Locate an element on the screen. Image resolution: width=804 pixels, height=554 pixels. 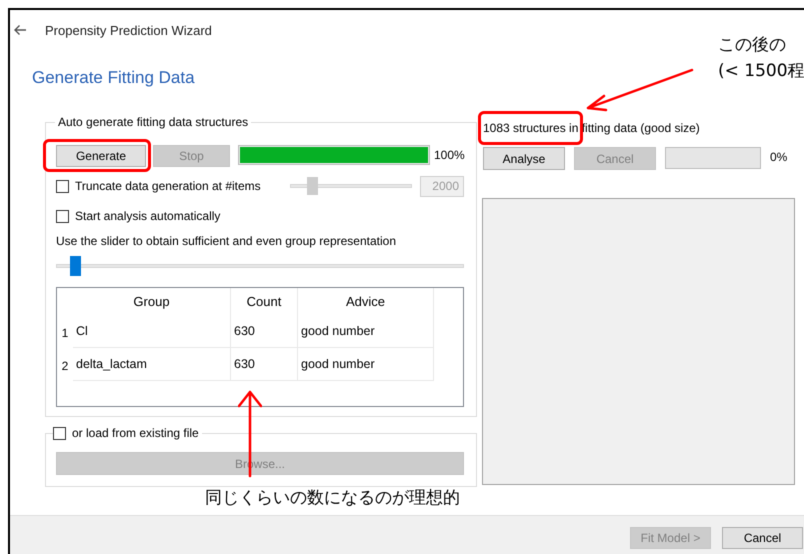
annotation-text: この後の is located at coordinates (752, 45).